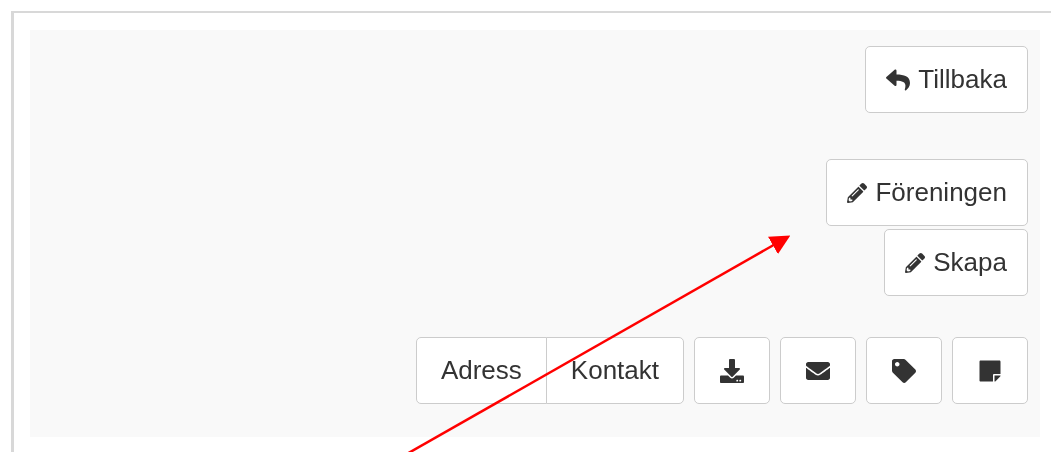 Image resolution: width=1051 pixels, height=452 pixels. I want to click on tag-icon, so click(904, 370).